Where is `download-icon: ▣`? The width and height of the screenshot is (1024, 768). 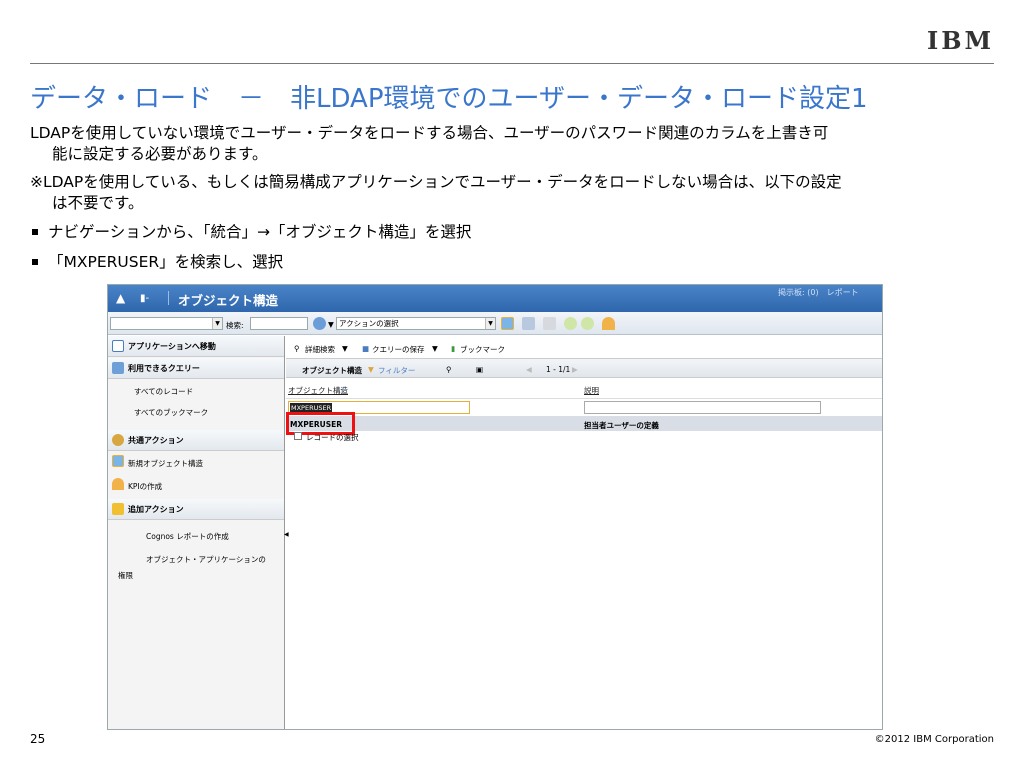 download-icon: ▣ is located at coordinates (479, 369).